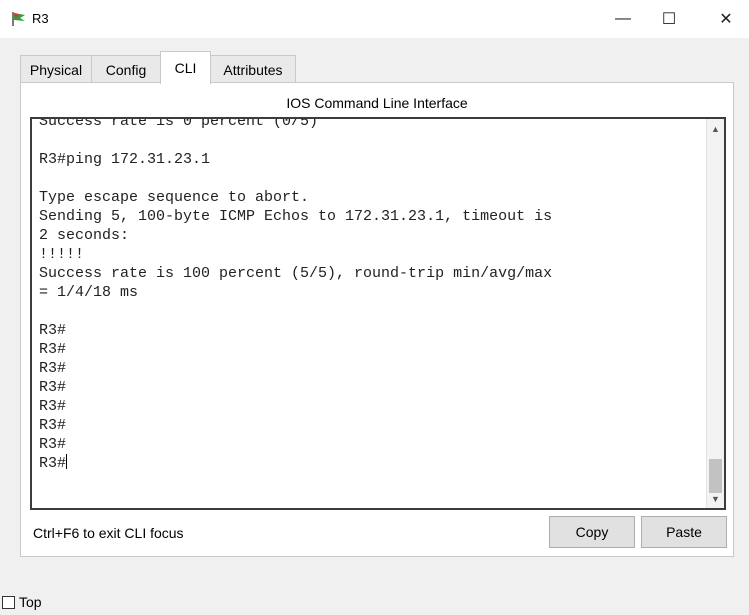  Describe the element at coordinates (126, 69) in the screenshot. I see `tab-config: Config` at that location.